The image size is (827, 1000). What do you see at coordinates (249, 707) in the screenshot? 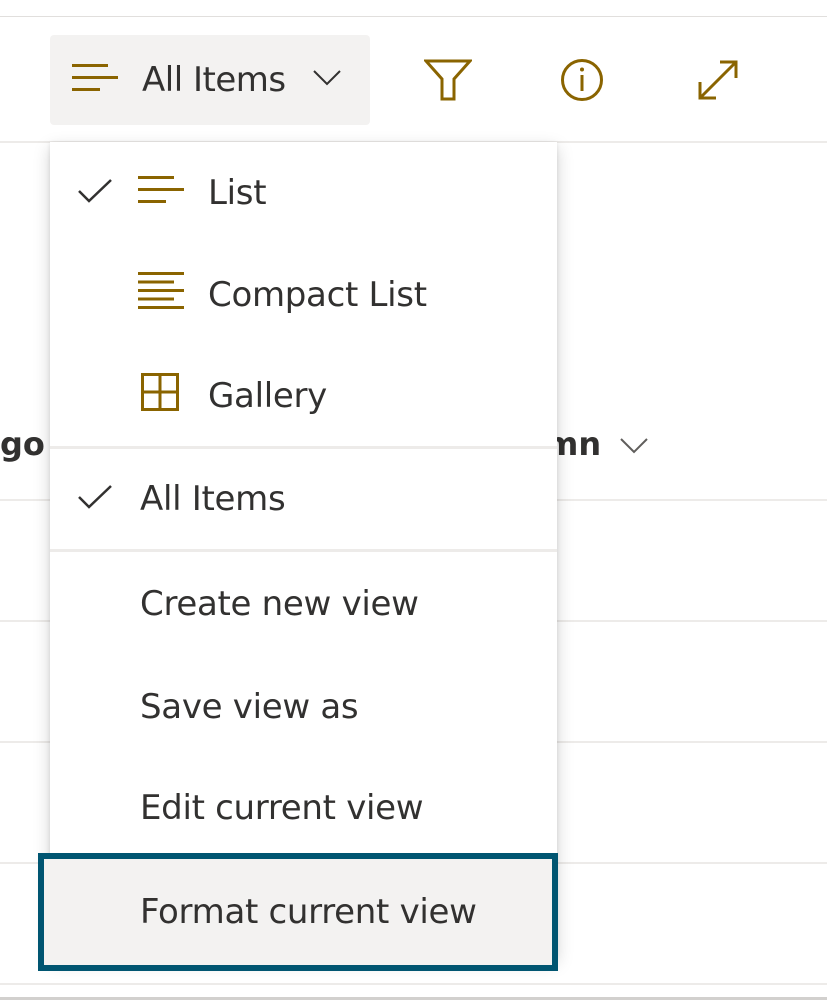
I see `menu-item-label: Save view as` at bounding box center [249, 707].